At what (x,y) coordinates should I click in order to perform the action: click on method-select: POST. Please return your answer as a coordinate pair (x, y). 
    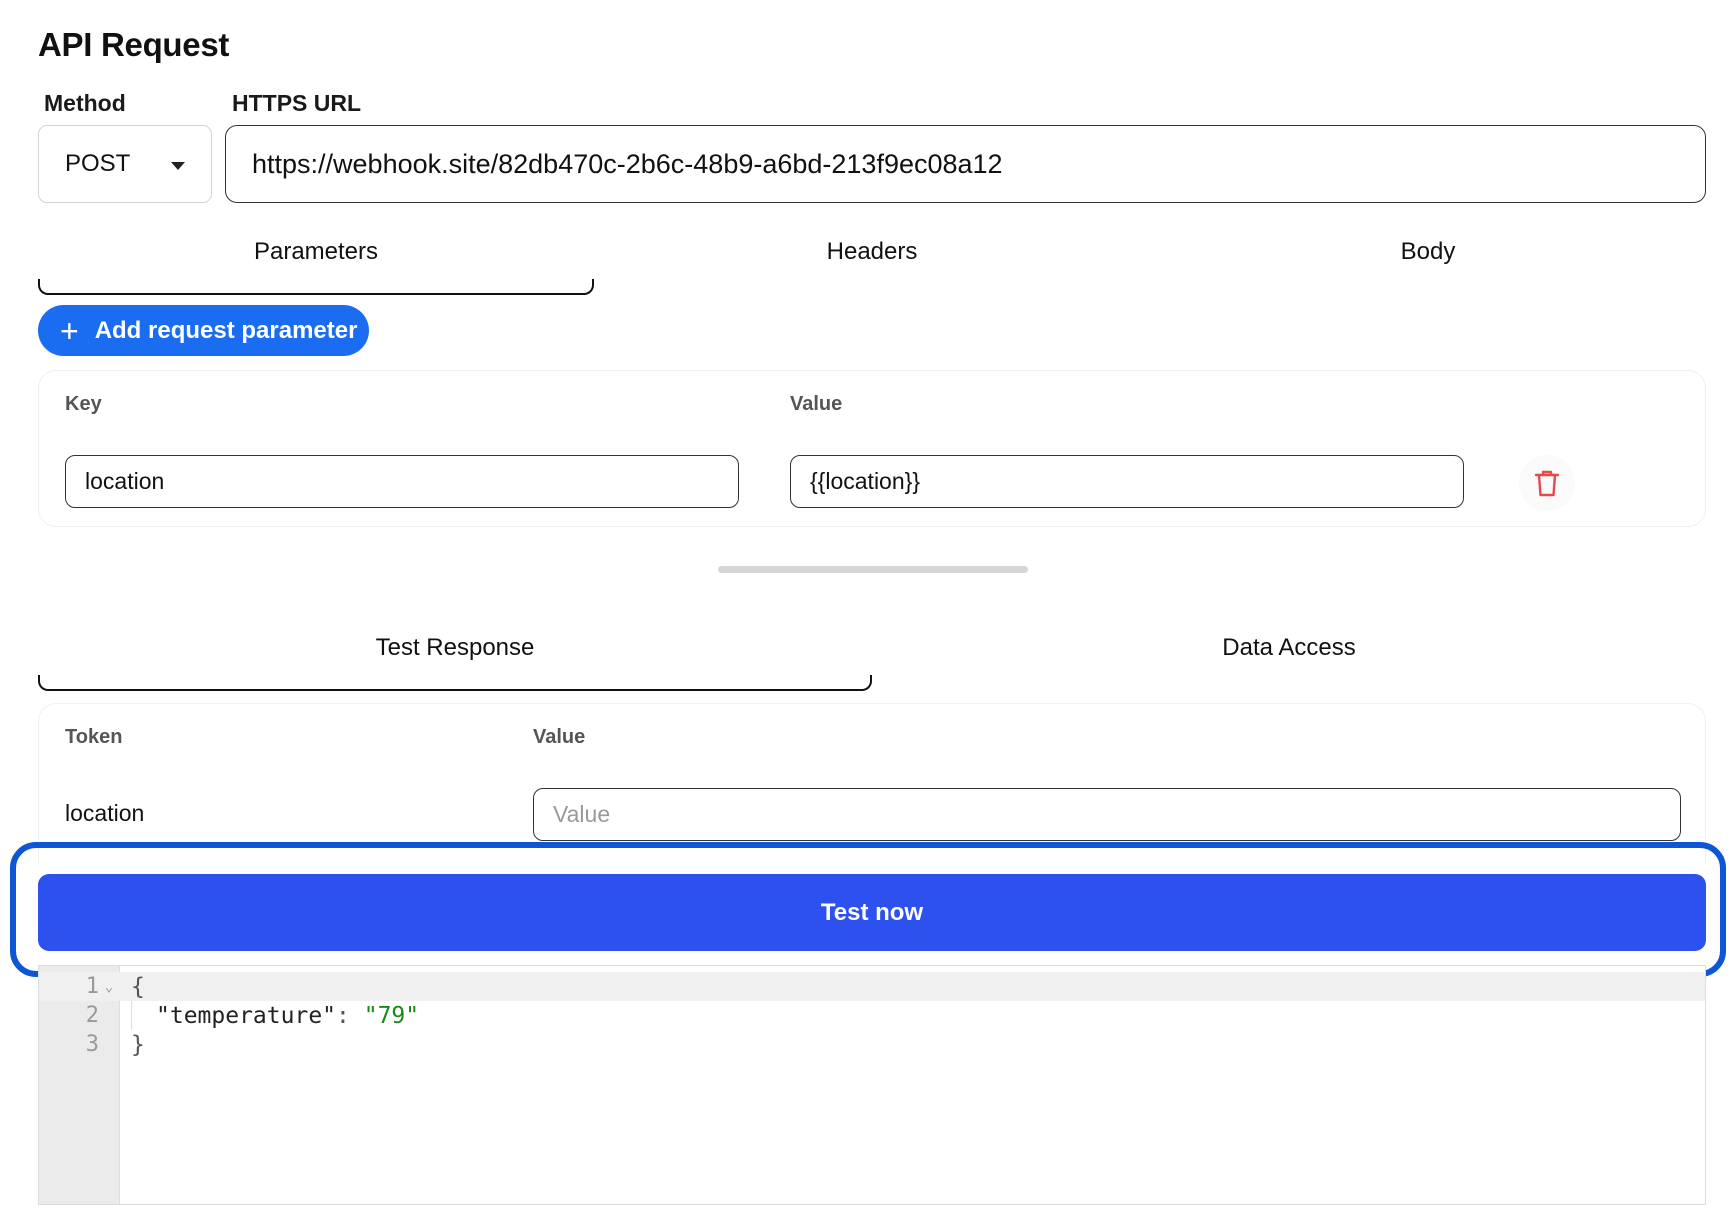
    Looking at the image, I should click on (125, 164).